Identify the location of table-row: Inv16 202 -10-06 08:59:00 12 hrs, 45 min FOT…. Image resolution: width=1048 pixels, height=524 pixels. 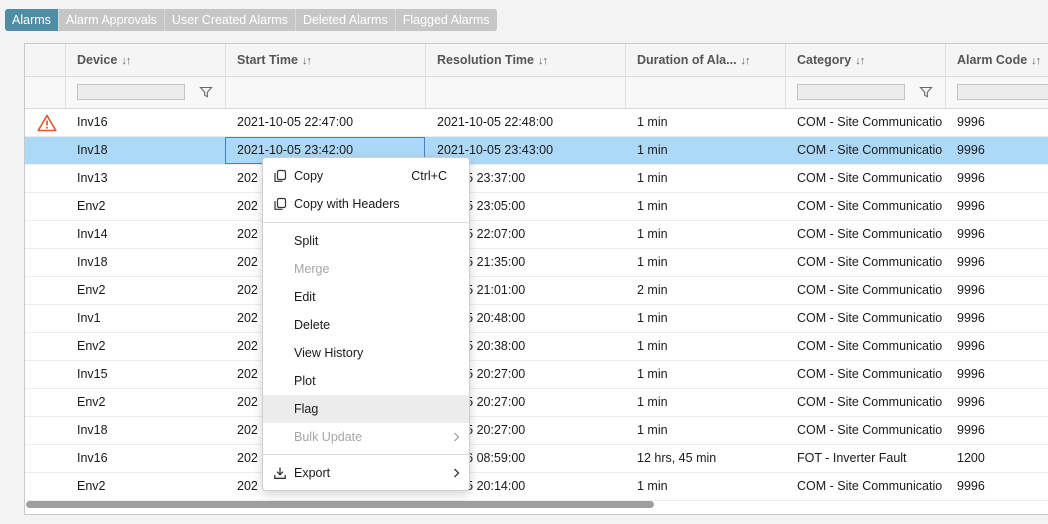
(536, 459).